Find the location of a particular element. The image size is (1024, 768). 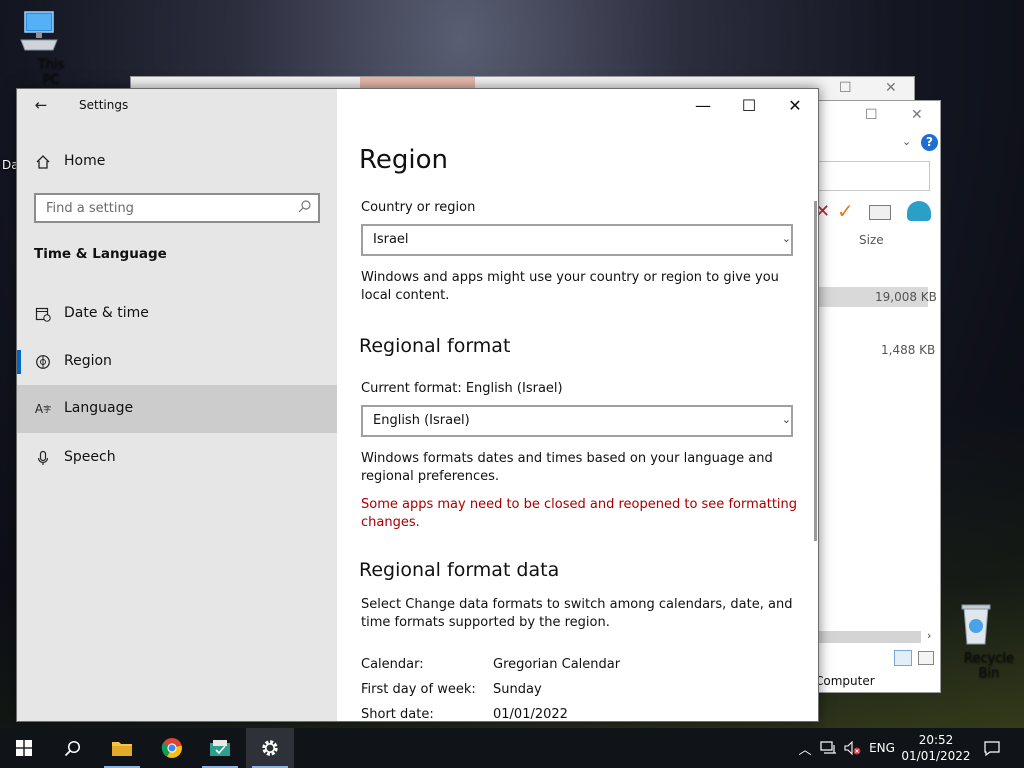

search-input: Find a setting is located at coordinates (177, 208).